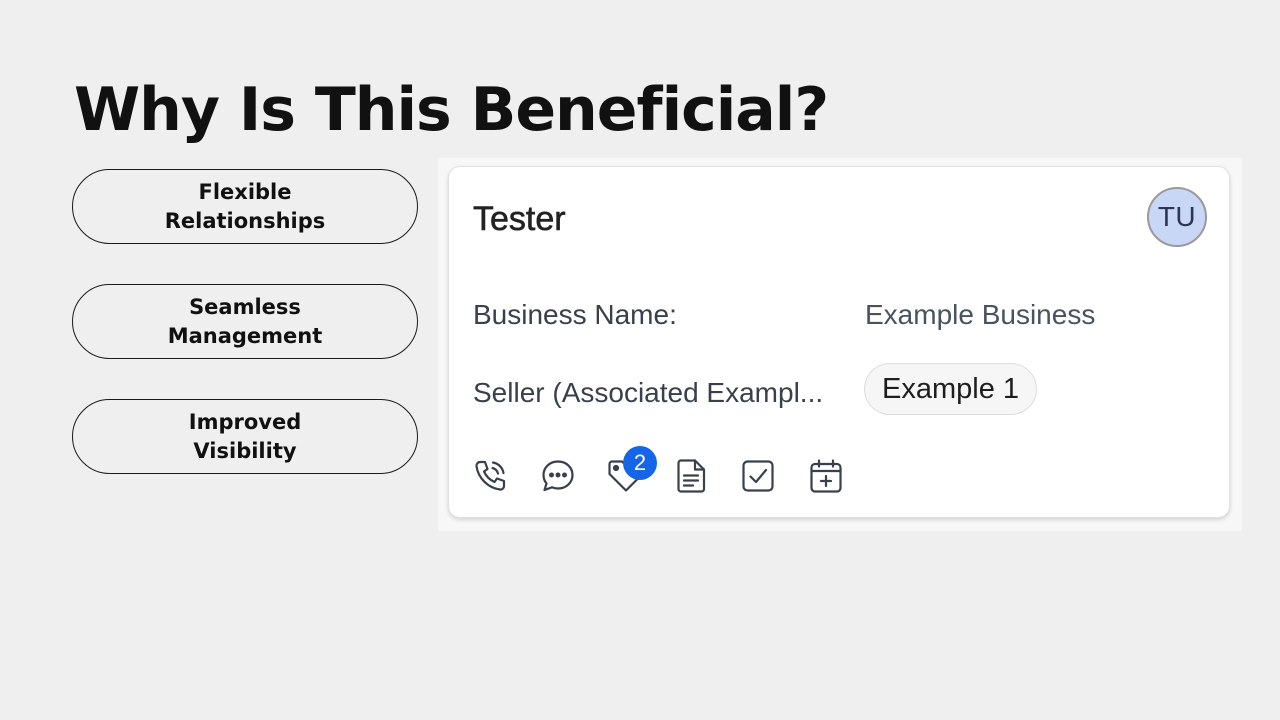  I want to click on business-name-label: Business Name:, so click(575, 314).